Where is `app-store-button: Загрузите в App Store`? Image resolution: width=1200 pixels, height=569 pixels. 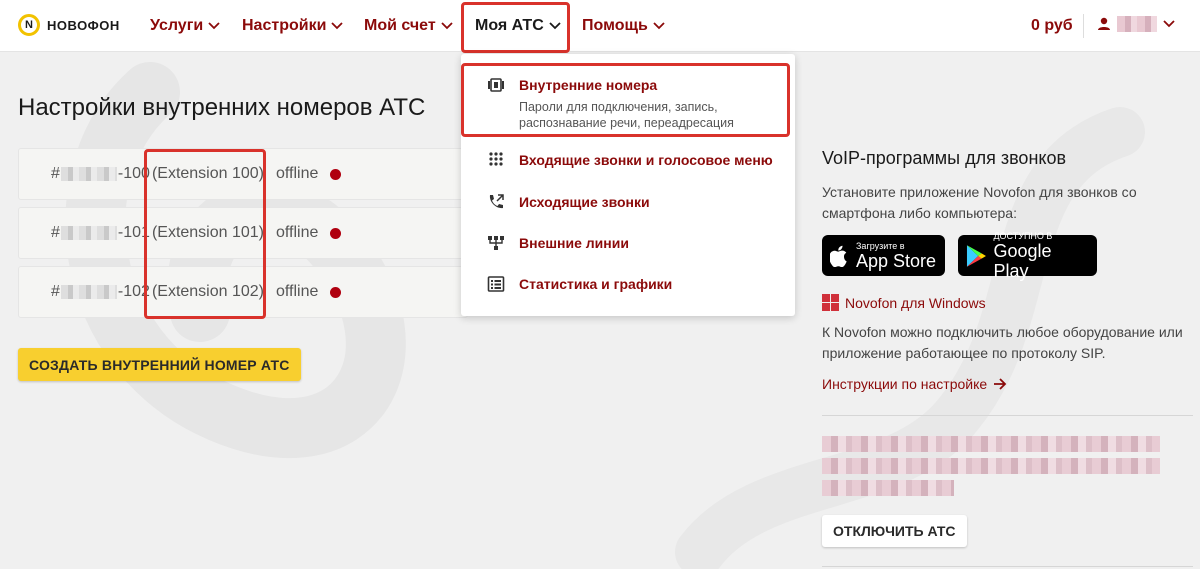
app-store-button: Загрузите в App Store is located at coordinates (883, 255).